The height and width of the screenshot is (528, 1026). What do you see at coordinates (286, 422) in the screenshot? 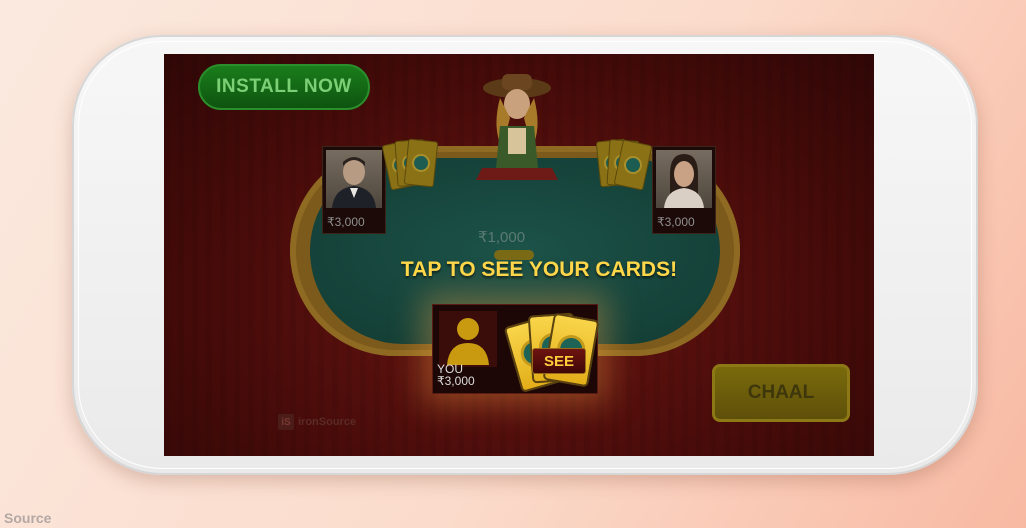
I see `ironsource-logo-icon: iS` at bounding box center [286, 422].